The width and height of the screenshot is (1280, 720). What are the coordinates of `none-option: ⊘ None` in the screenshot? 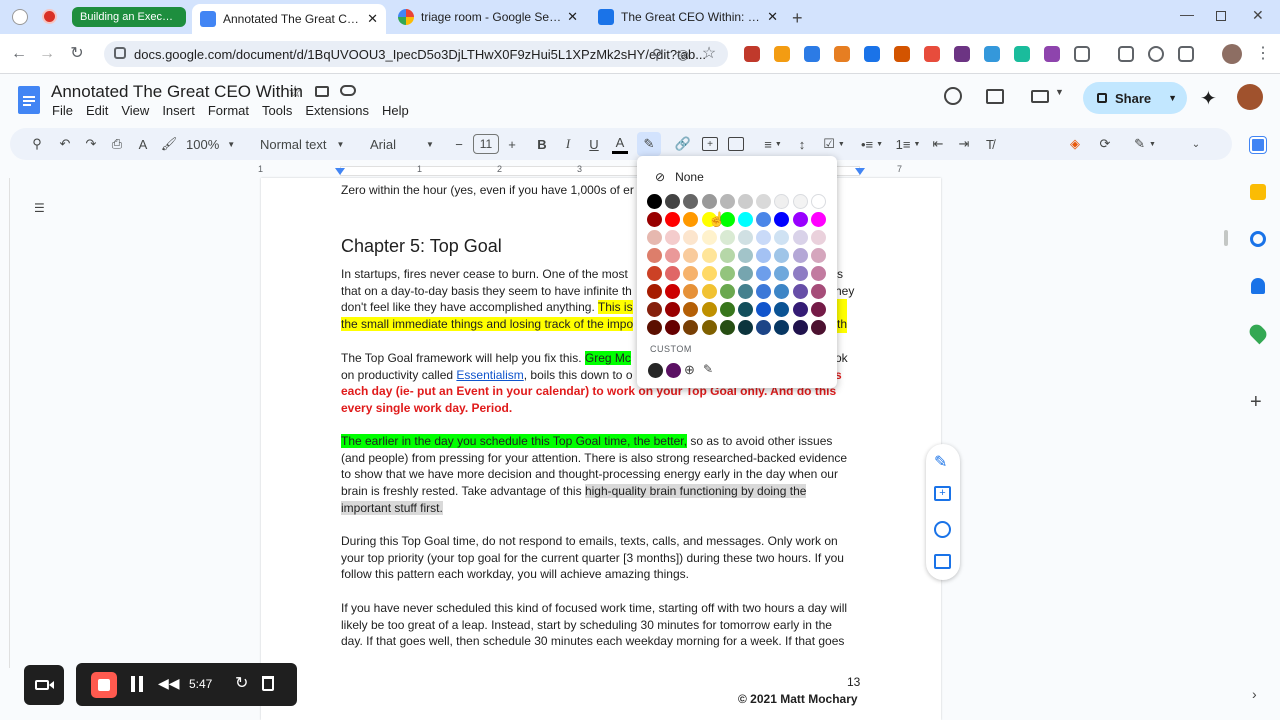 It's located at (679, 177).